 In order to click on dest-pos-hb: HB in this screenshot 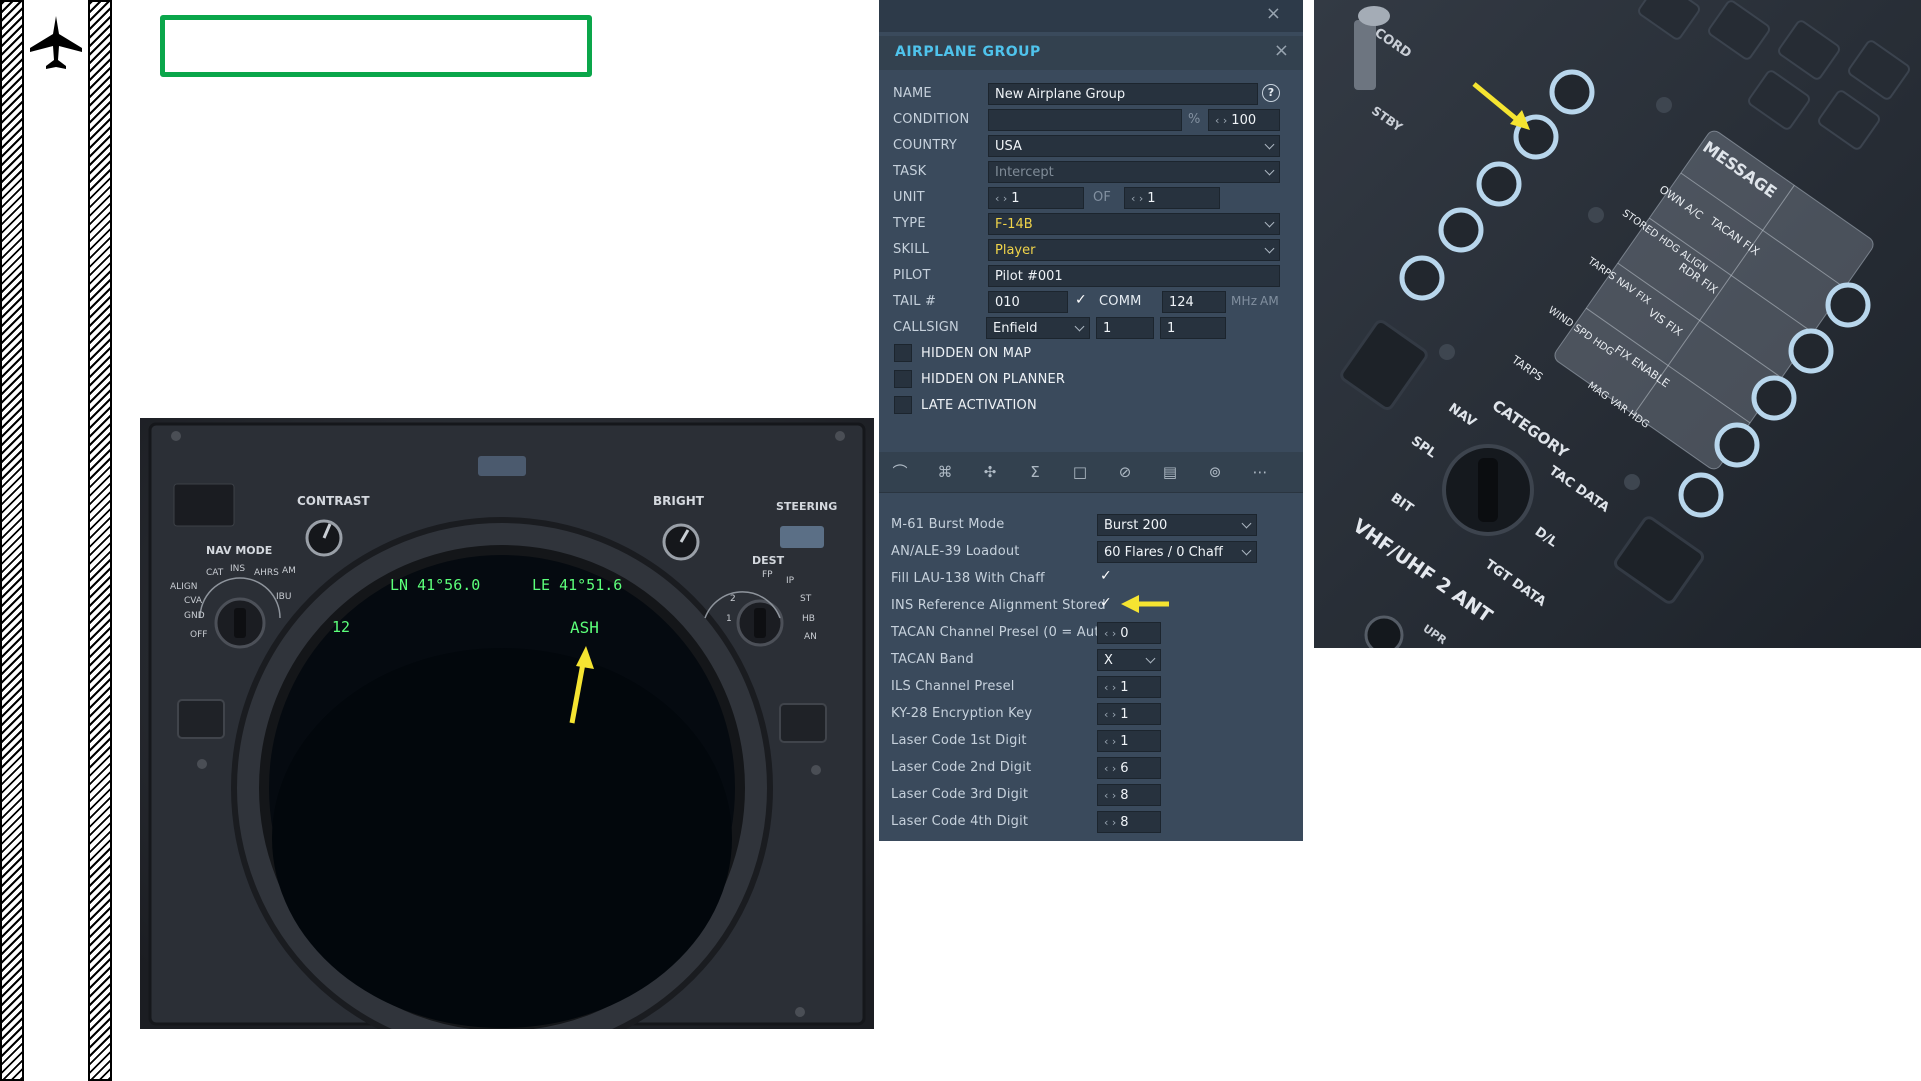, I will do `click(808, 619)`.